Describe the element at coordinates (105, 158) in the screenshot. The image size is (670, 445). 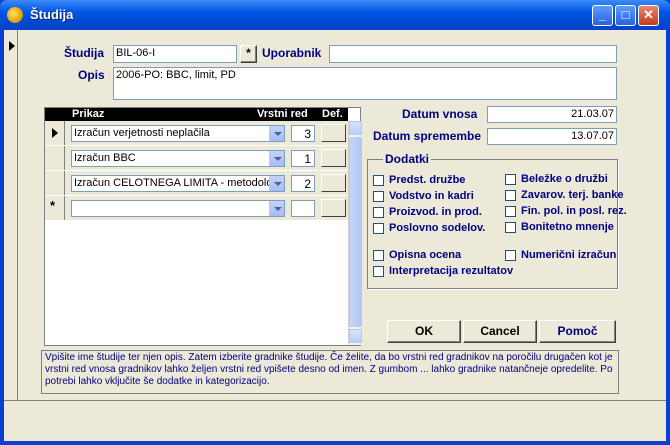
I see `prikaz-value: Izračun BBC` at that location.